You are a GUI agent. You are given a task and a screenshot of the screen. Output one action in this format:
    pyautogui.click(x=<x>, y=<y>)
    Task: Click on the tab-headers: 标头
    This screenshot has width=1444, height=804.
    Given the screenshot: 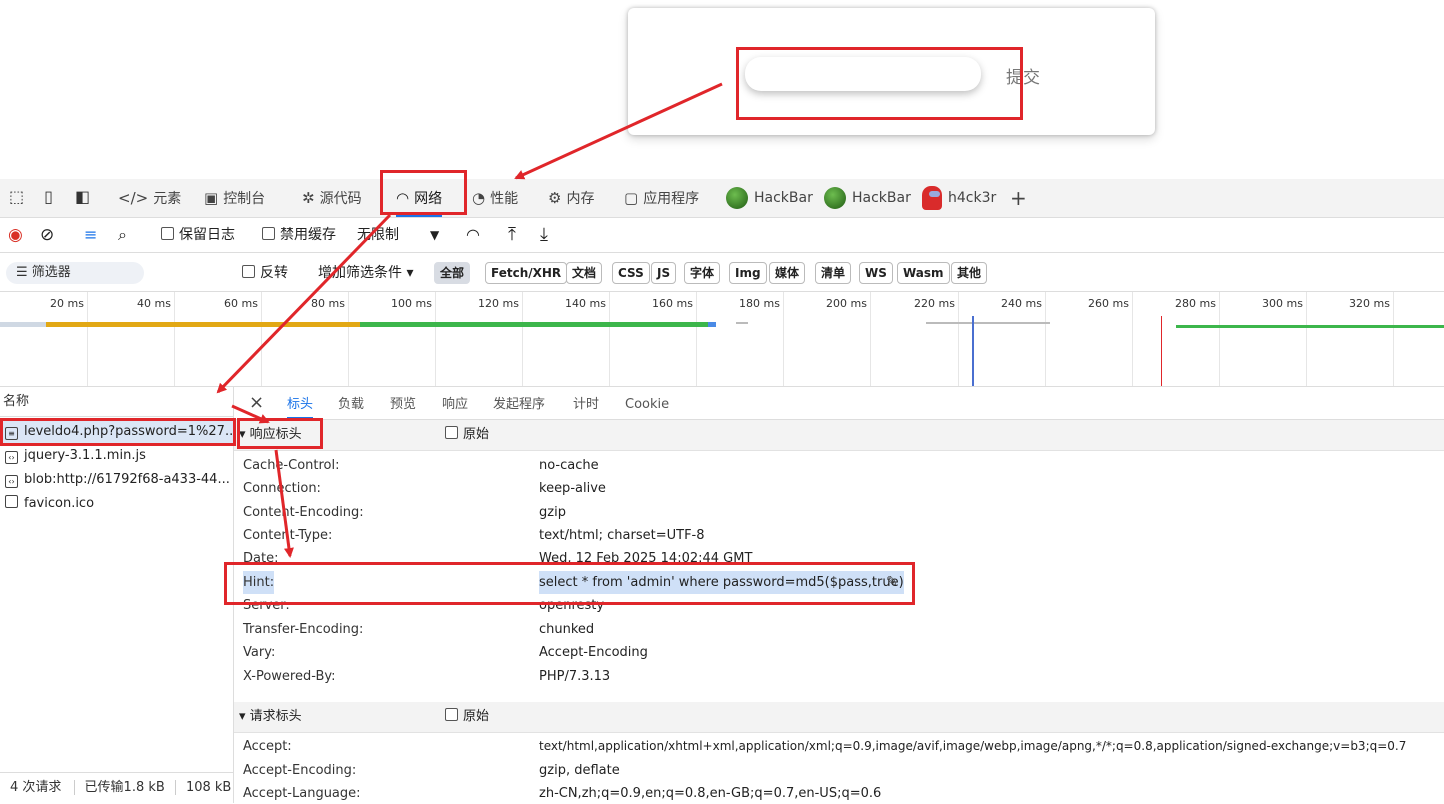 What is the action you would take?
    pyautogui.click(x=300, y=403)
    